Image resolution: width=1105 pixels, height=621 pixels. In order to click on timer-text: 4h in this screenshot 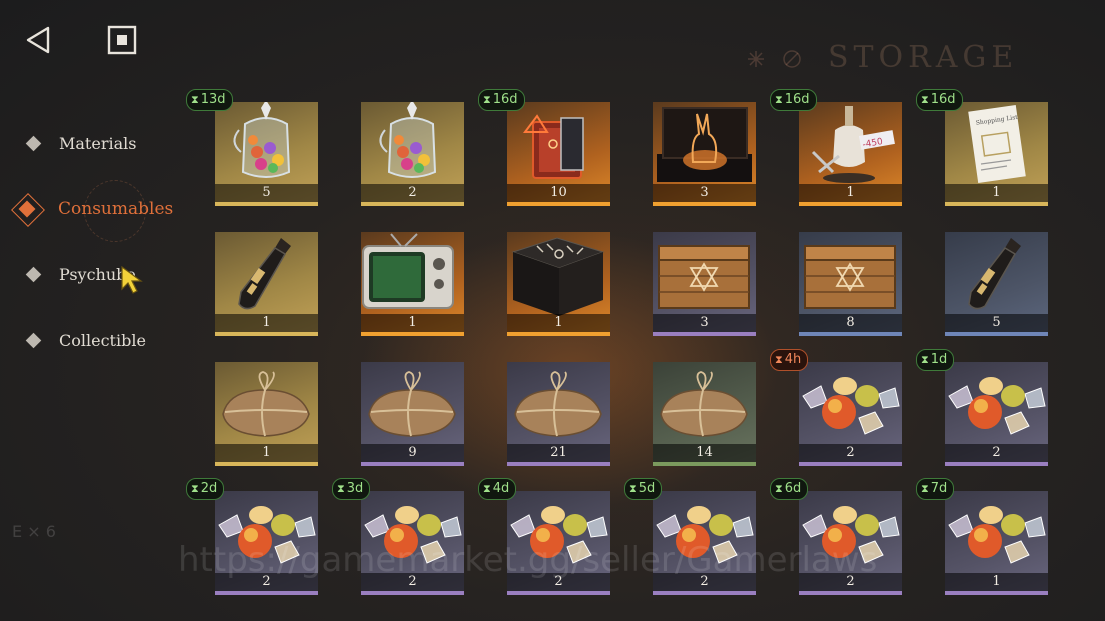, I will do `click(793, 359)`.